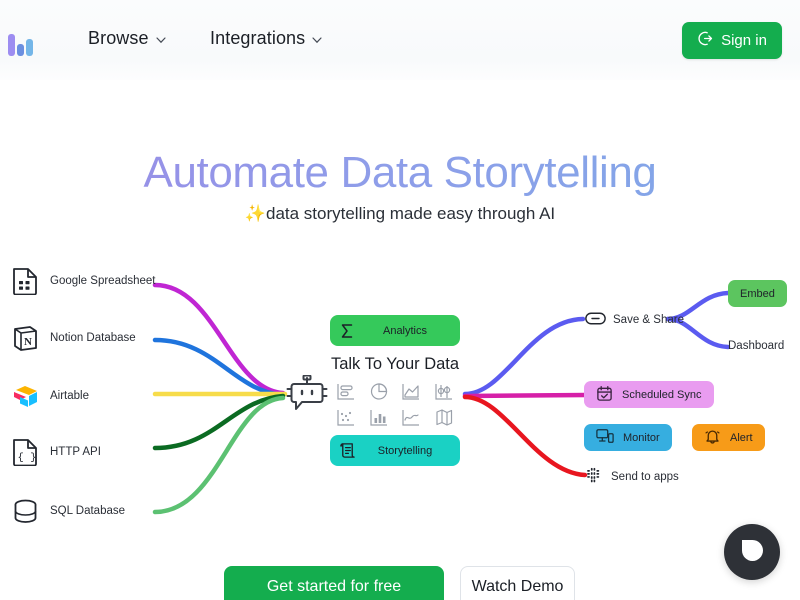 Image resolution: width=800 pixels, height=600 pixels. Describe the element at coordinates (347, 450) in the screenshot. I see `scroll-icon` at that location.